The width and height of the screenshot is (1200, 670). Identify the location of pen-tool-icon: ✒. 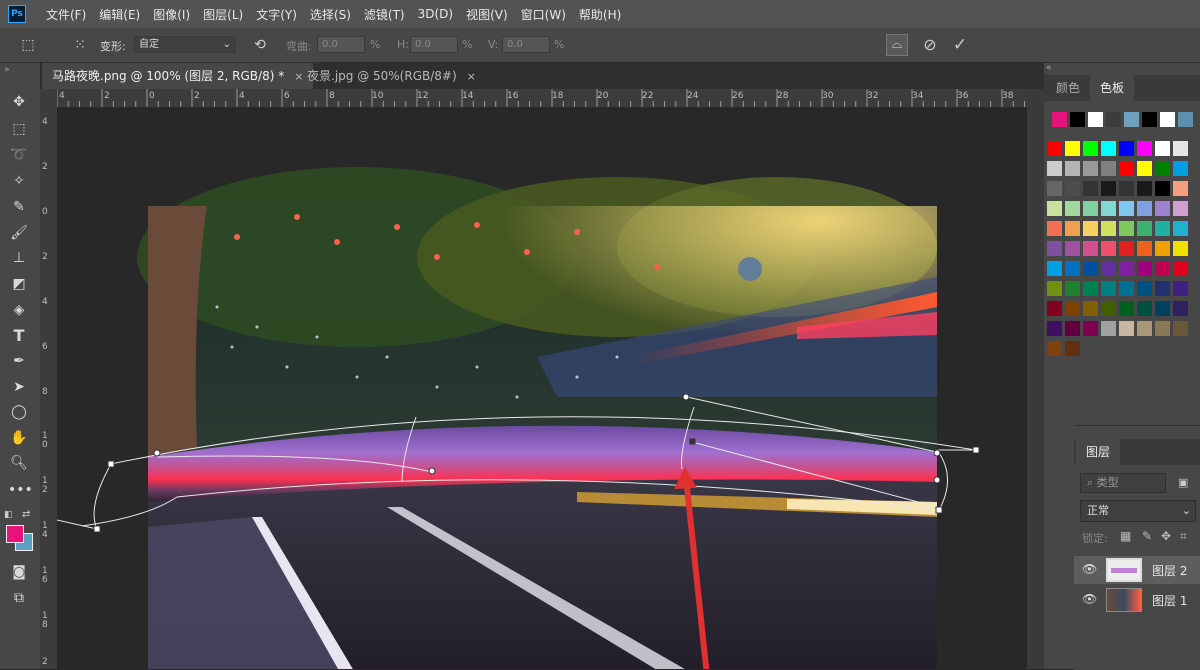
(19, 361).